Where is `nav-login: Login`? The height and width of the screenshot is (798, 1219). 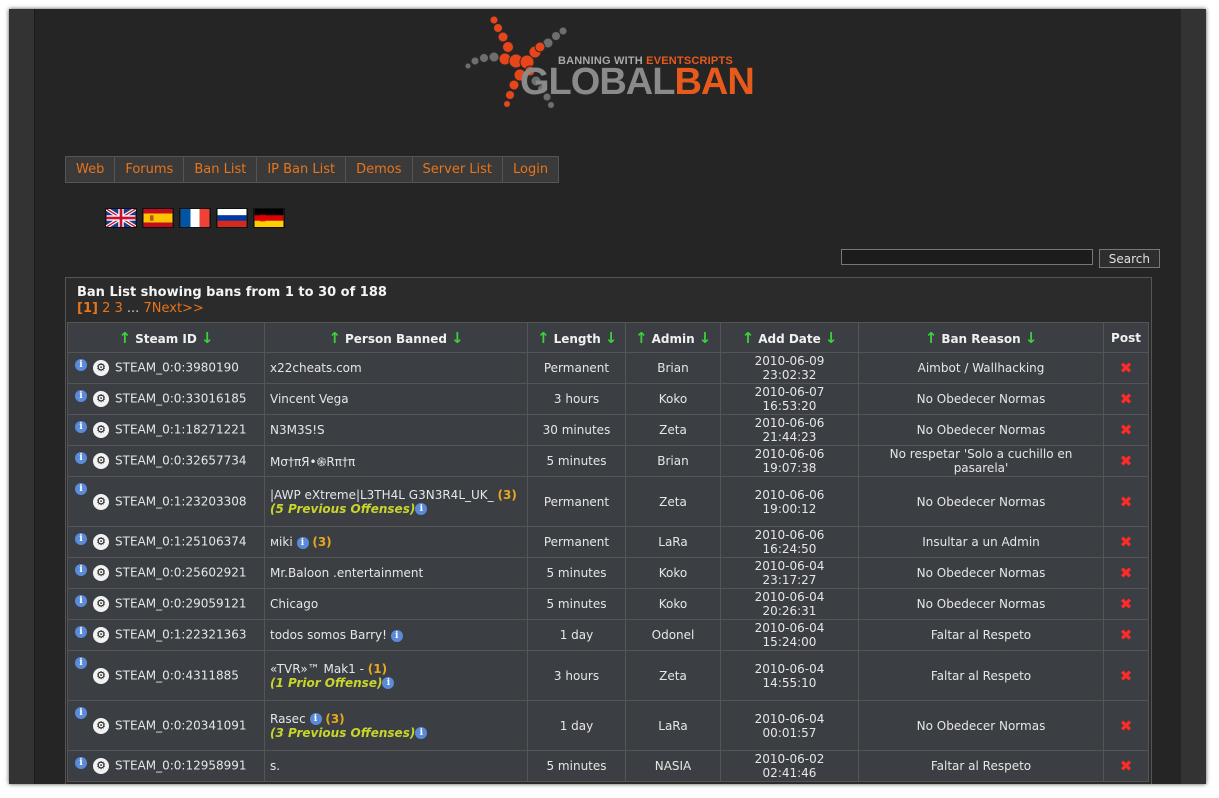 nav-login: Login is located at coordinates (530, 169).